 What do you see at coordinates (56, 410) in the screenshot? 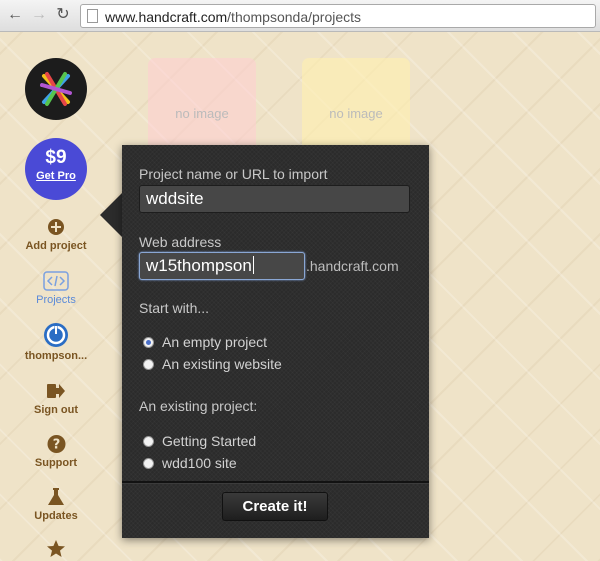
I see `sidebar-item-label: Sign out` at bounding box center [56, 410].